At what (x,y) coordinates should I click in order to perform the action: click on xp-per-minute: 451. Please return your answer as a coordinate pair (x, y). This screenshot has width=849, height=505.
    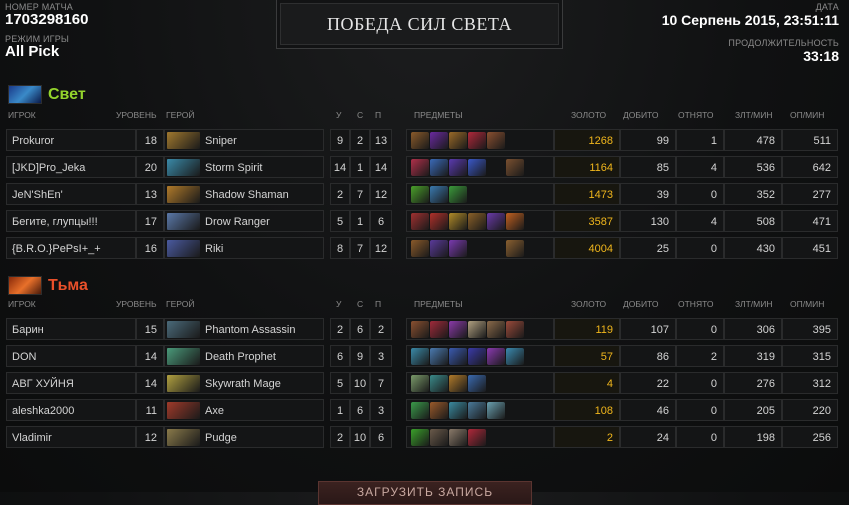
    Looking at the image, I should click on (810, 248).